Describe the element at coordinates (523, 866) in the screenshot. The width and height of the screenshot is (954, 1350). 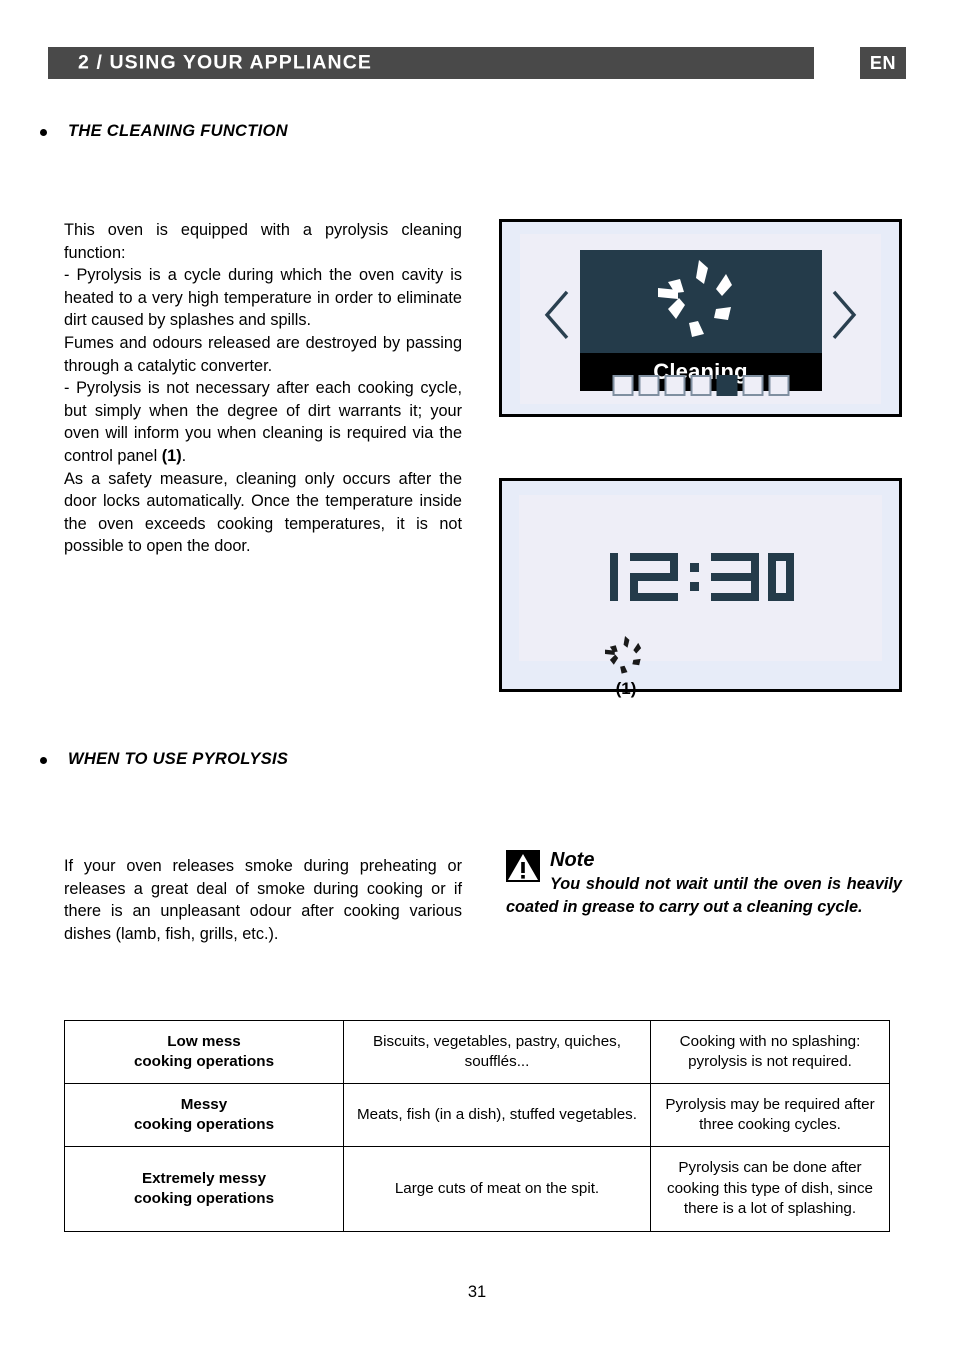
I see `warning-triangle-icon` at that location.